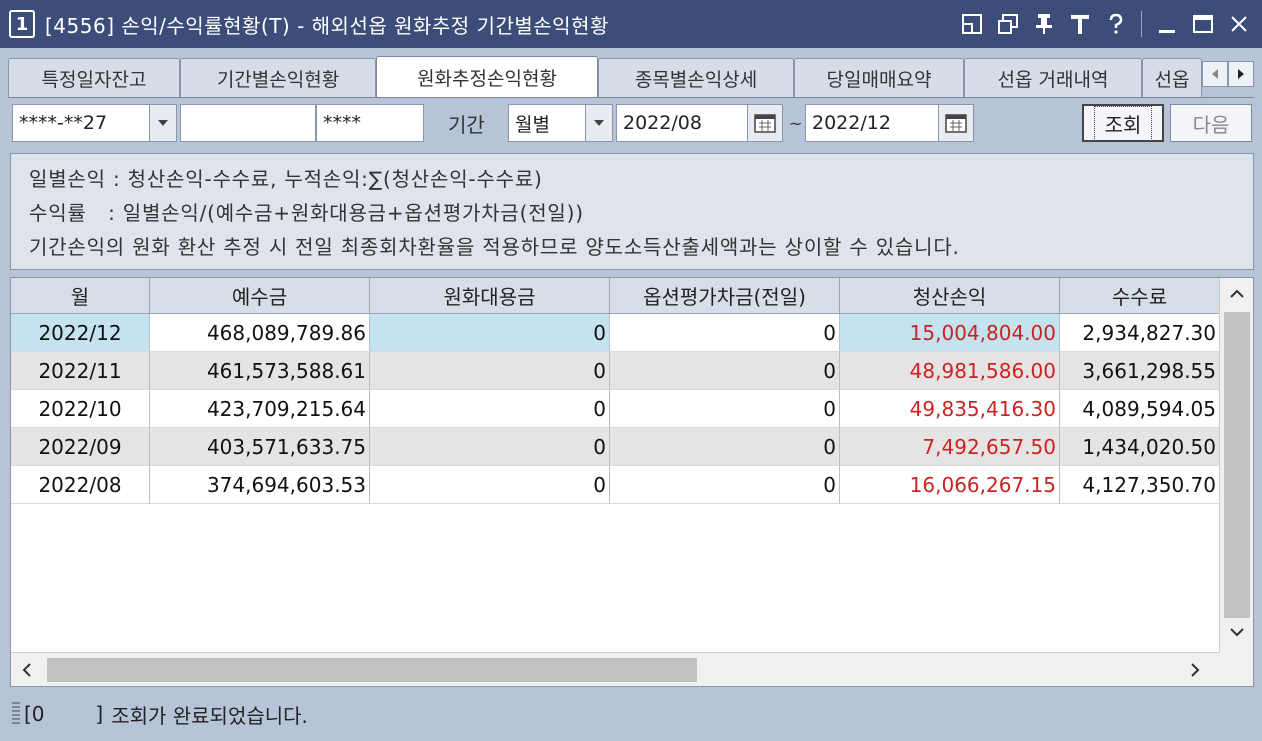 Image resolution: width=1262 pixels, height=741 pixels. What do you see at coordinates (163, 123) in the screenshot?
I see `account-dropdown-button` at bounding box center [163, 123].